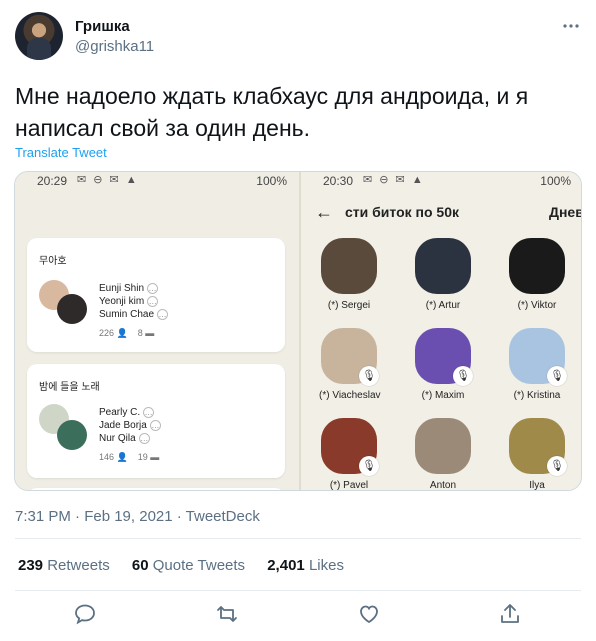 Image resolution: width=596 pixels, height=641 pixels. Describe the element at coordinates (137, 516) in the screenshot. I see `tweet-meta: 7:31 PM · Feb 19, 2021 · TweetDeck` at that location.